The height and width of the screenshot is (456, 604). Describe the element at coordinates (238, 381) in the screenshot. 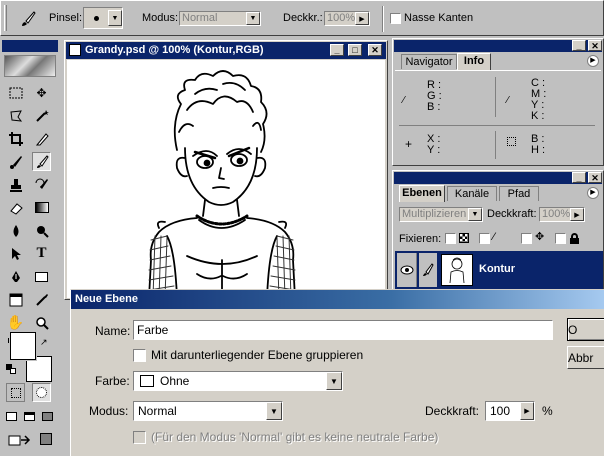

I see `color-select: Ohne ▼` at that location.